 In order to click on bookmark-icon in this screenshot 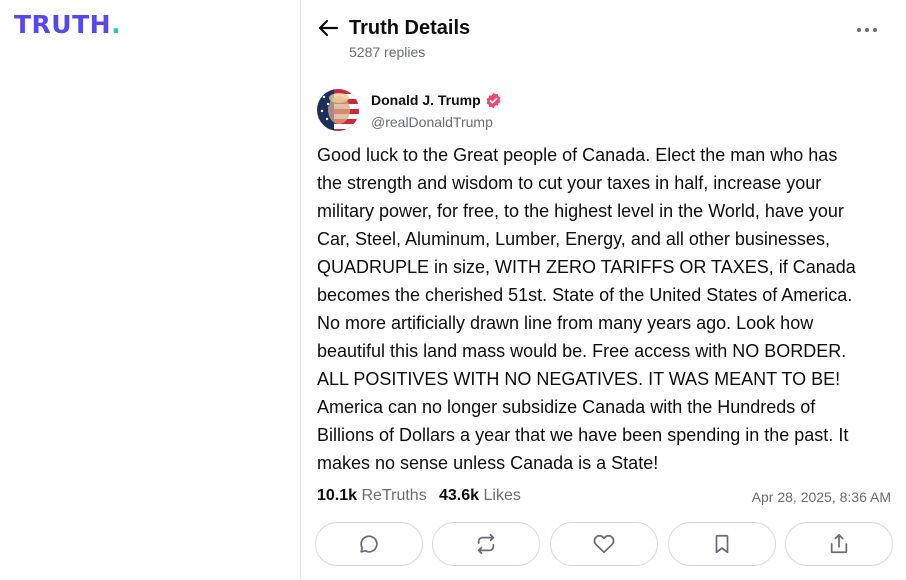, I will do `click(722, 544)`.